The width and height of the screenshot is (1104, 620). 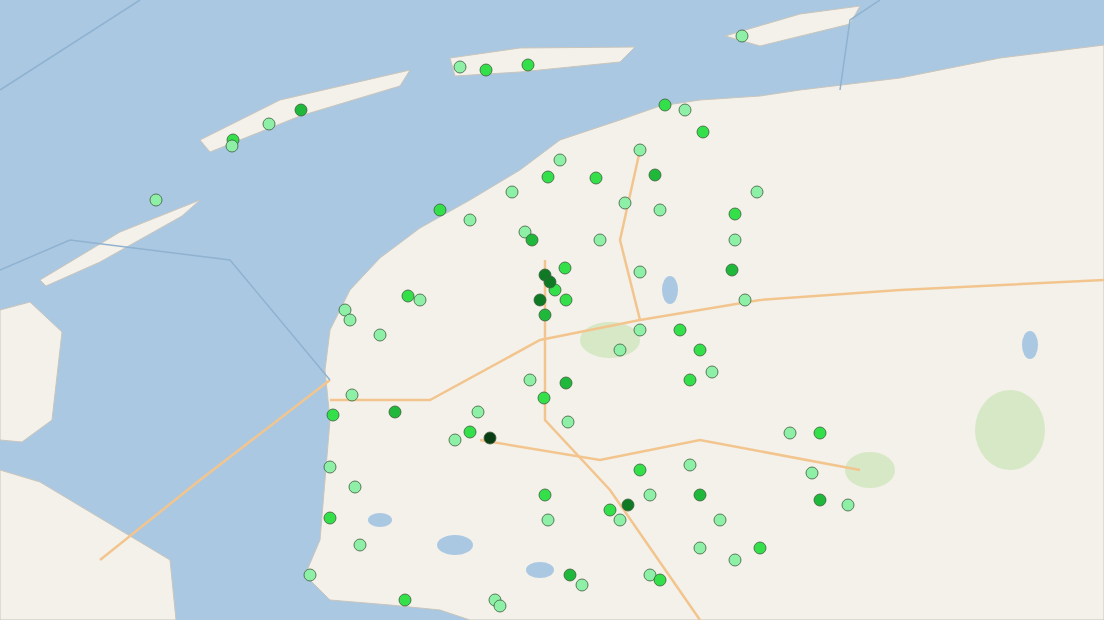 I want to click on park-area, so click(x=870, y=470).